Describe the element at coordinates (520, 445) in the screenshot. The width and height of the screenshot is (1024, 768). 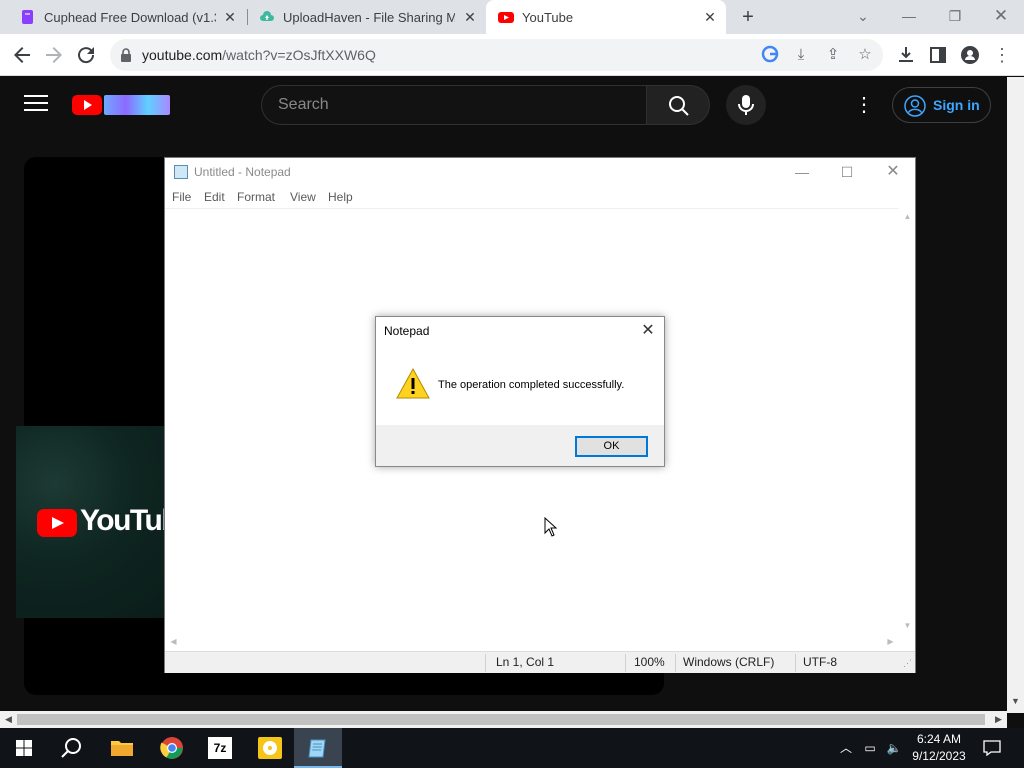
I see `dialog-footer: OK` at that location.